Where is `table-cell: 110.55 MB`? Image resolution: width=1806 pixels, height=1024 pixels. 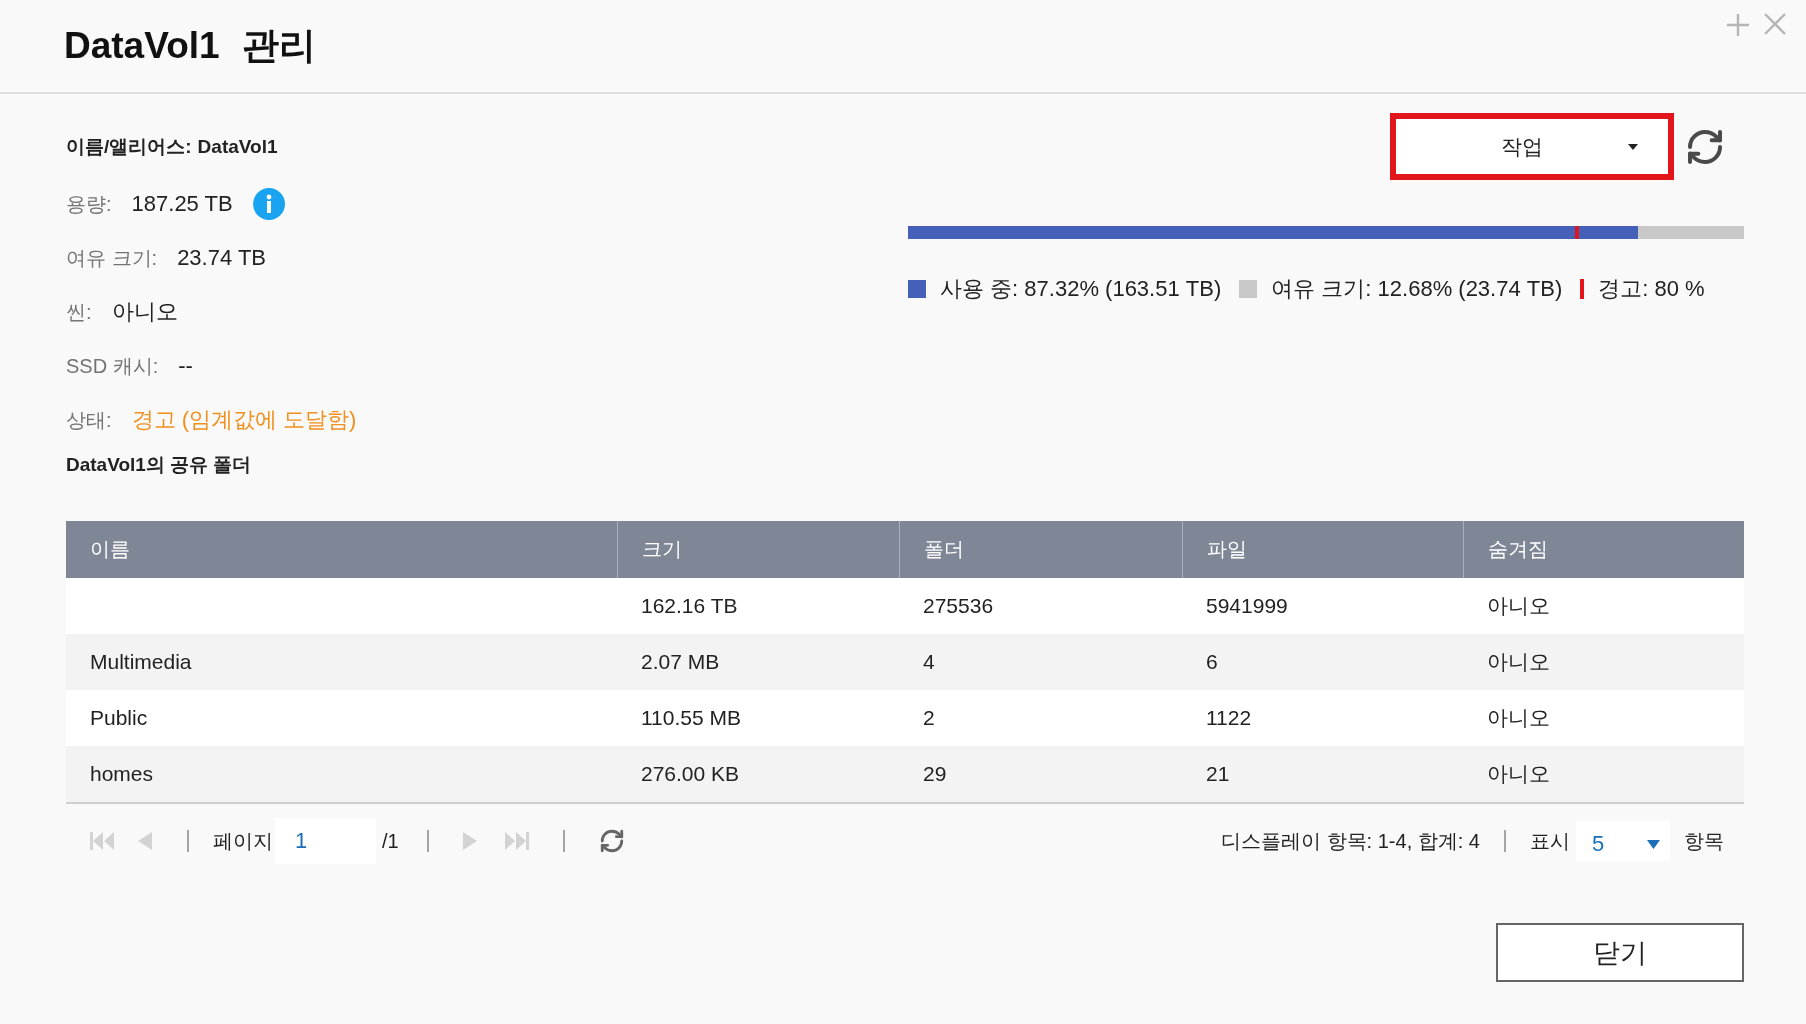
table-cell: 110.55 MB is located at coordinates (691, 718).